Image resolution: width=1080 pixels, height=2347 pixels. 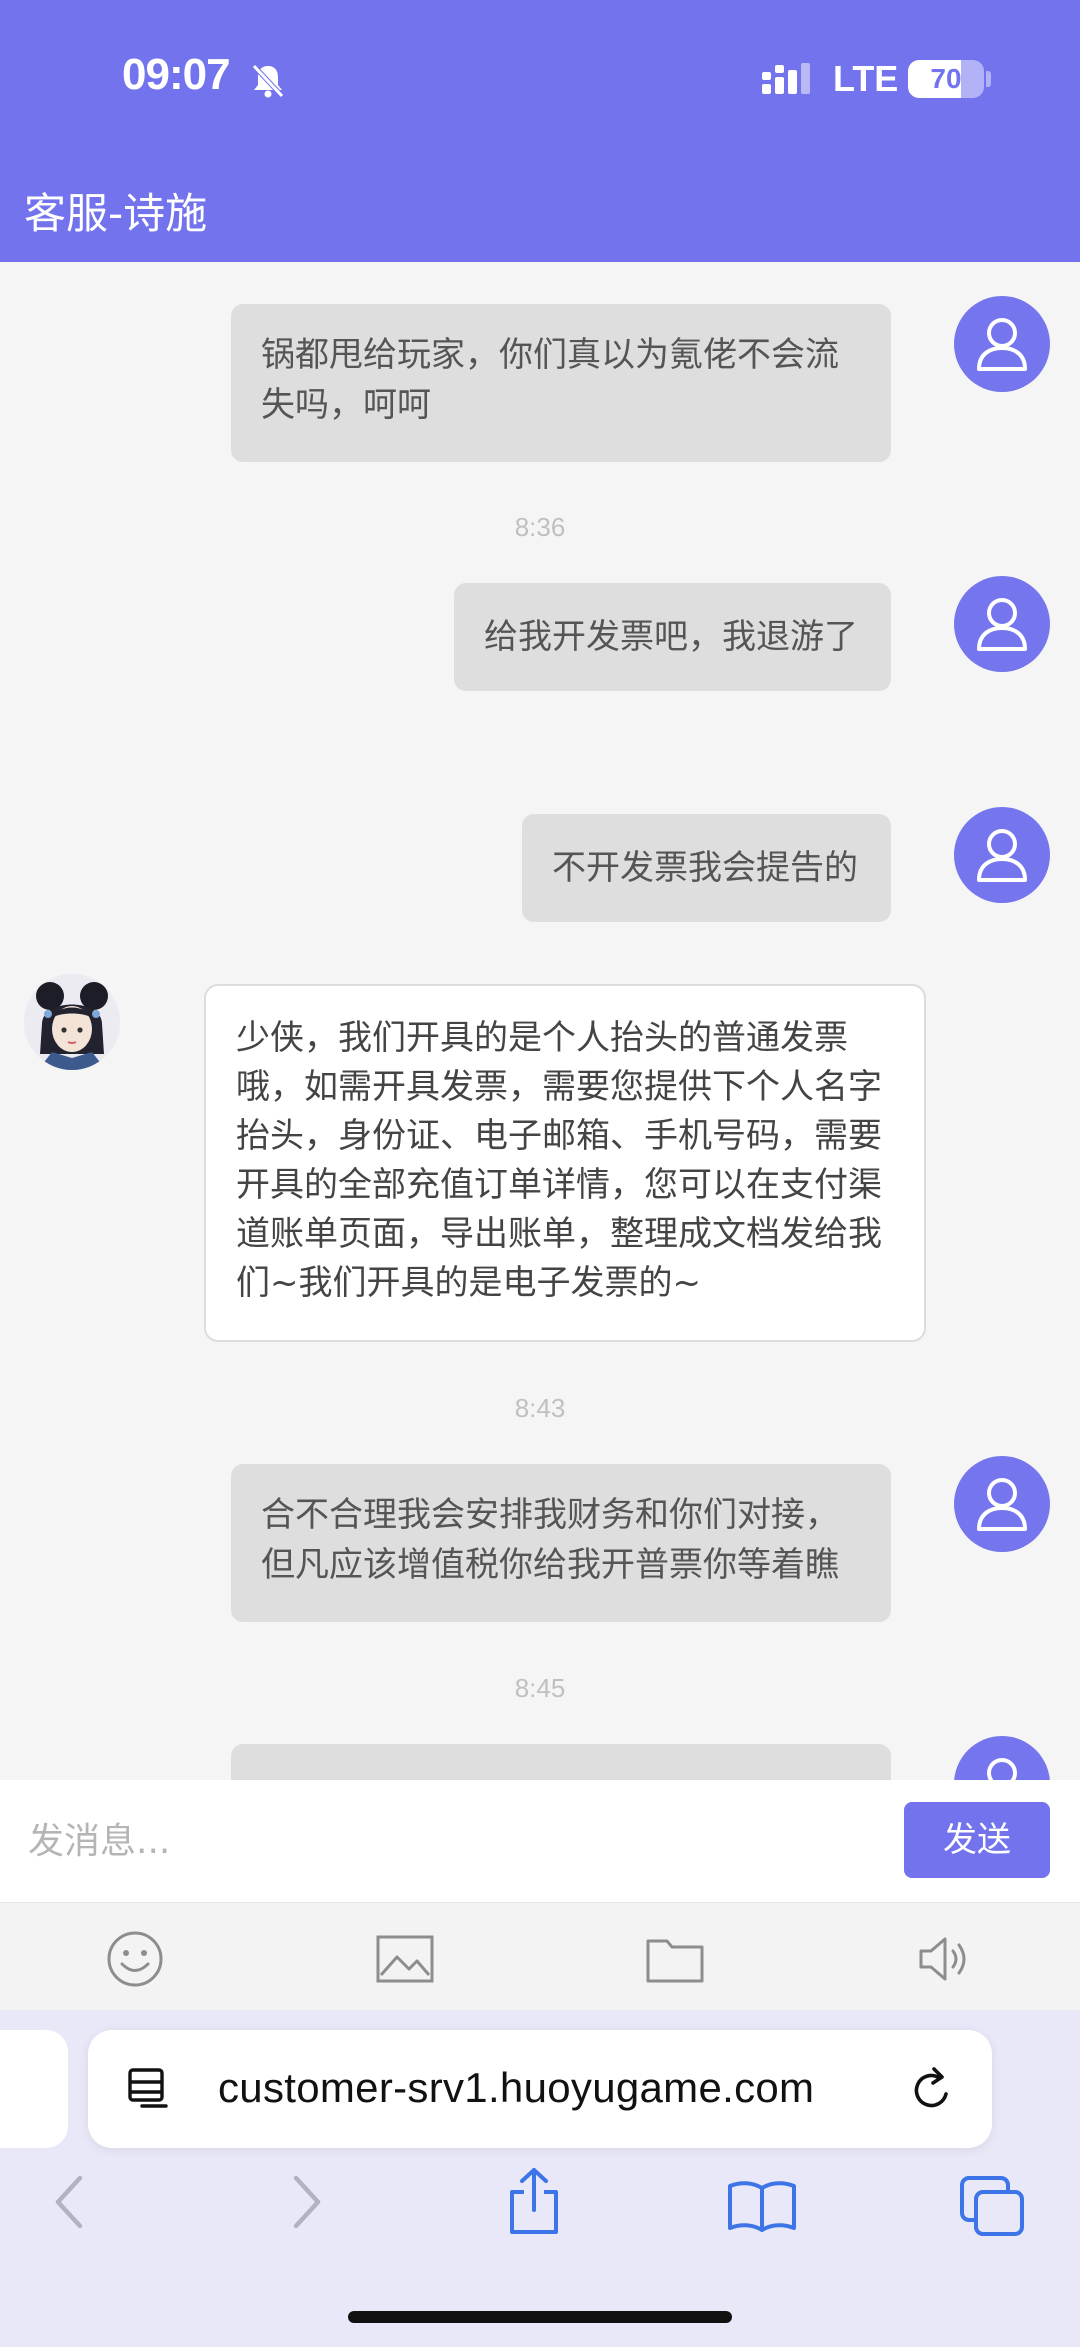 I want to click on previous-tab, so click(x=34, y=2089).